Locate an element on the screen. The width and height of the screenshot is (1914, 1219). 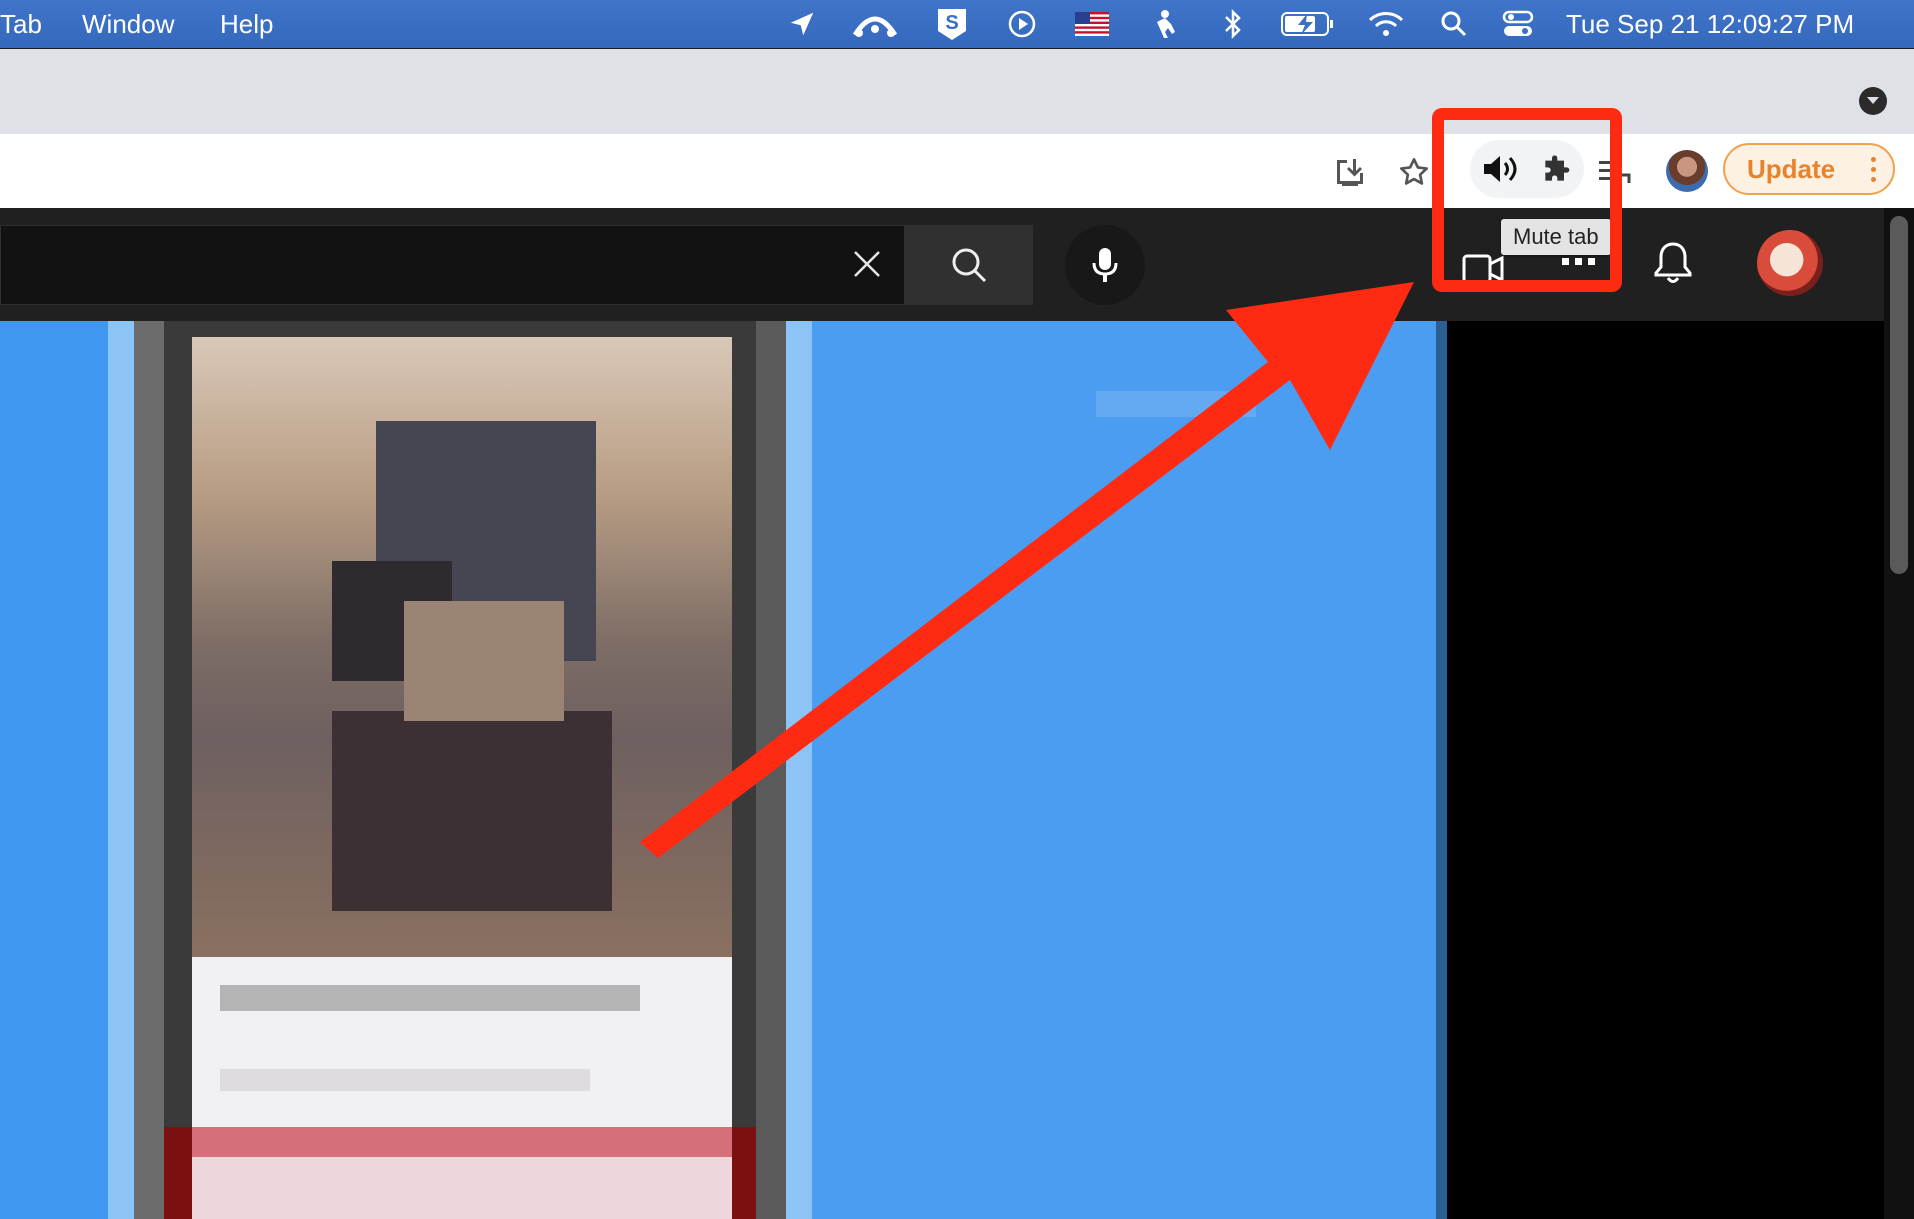
cloud-sync-icon is located at coordinates (875, 24).